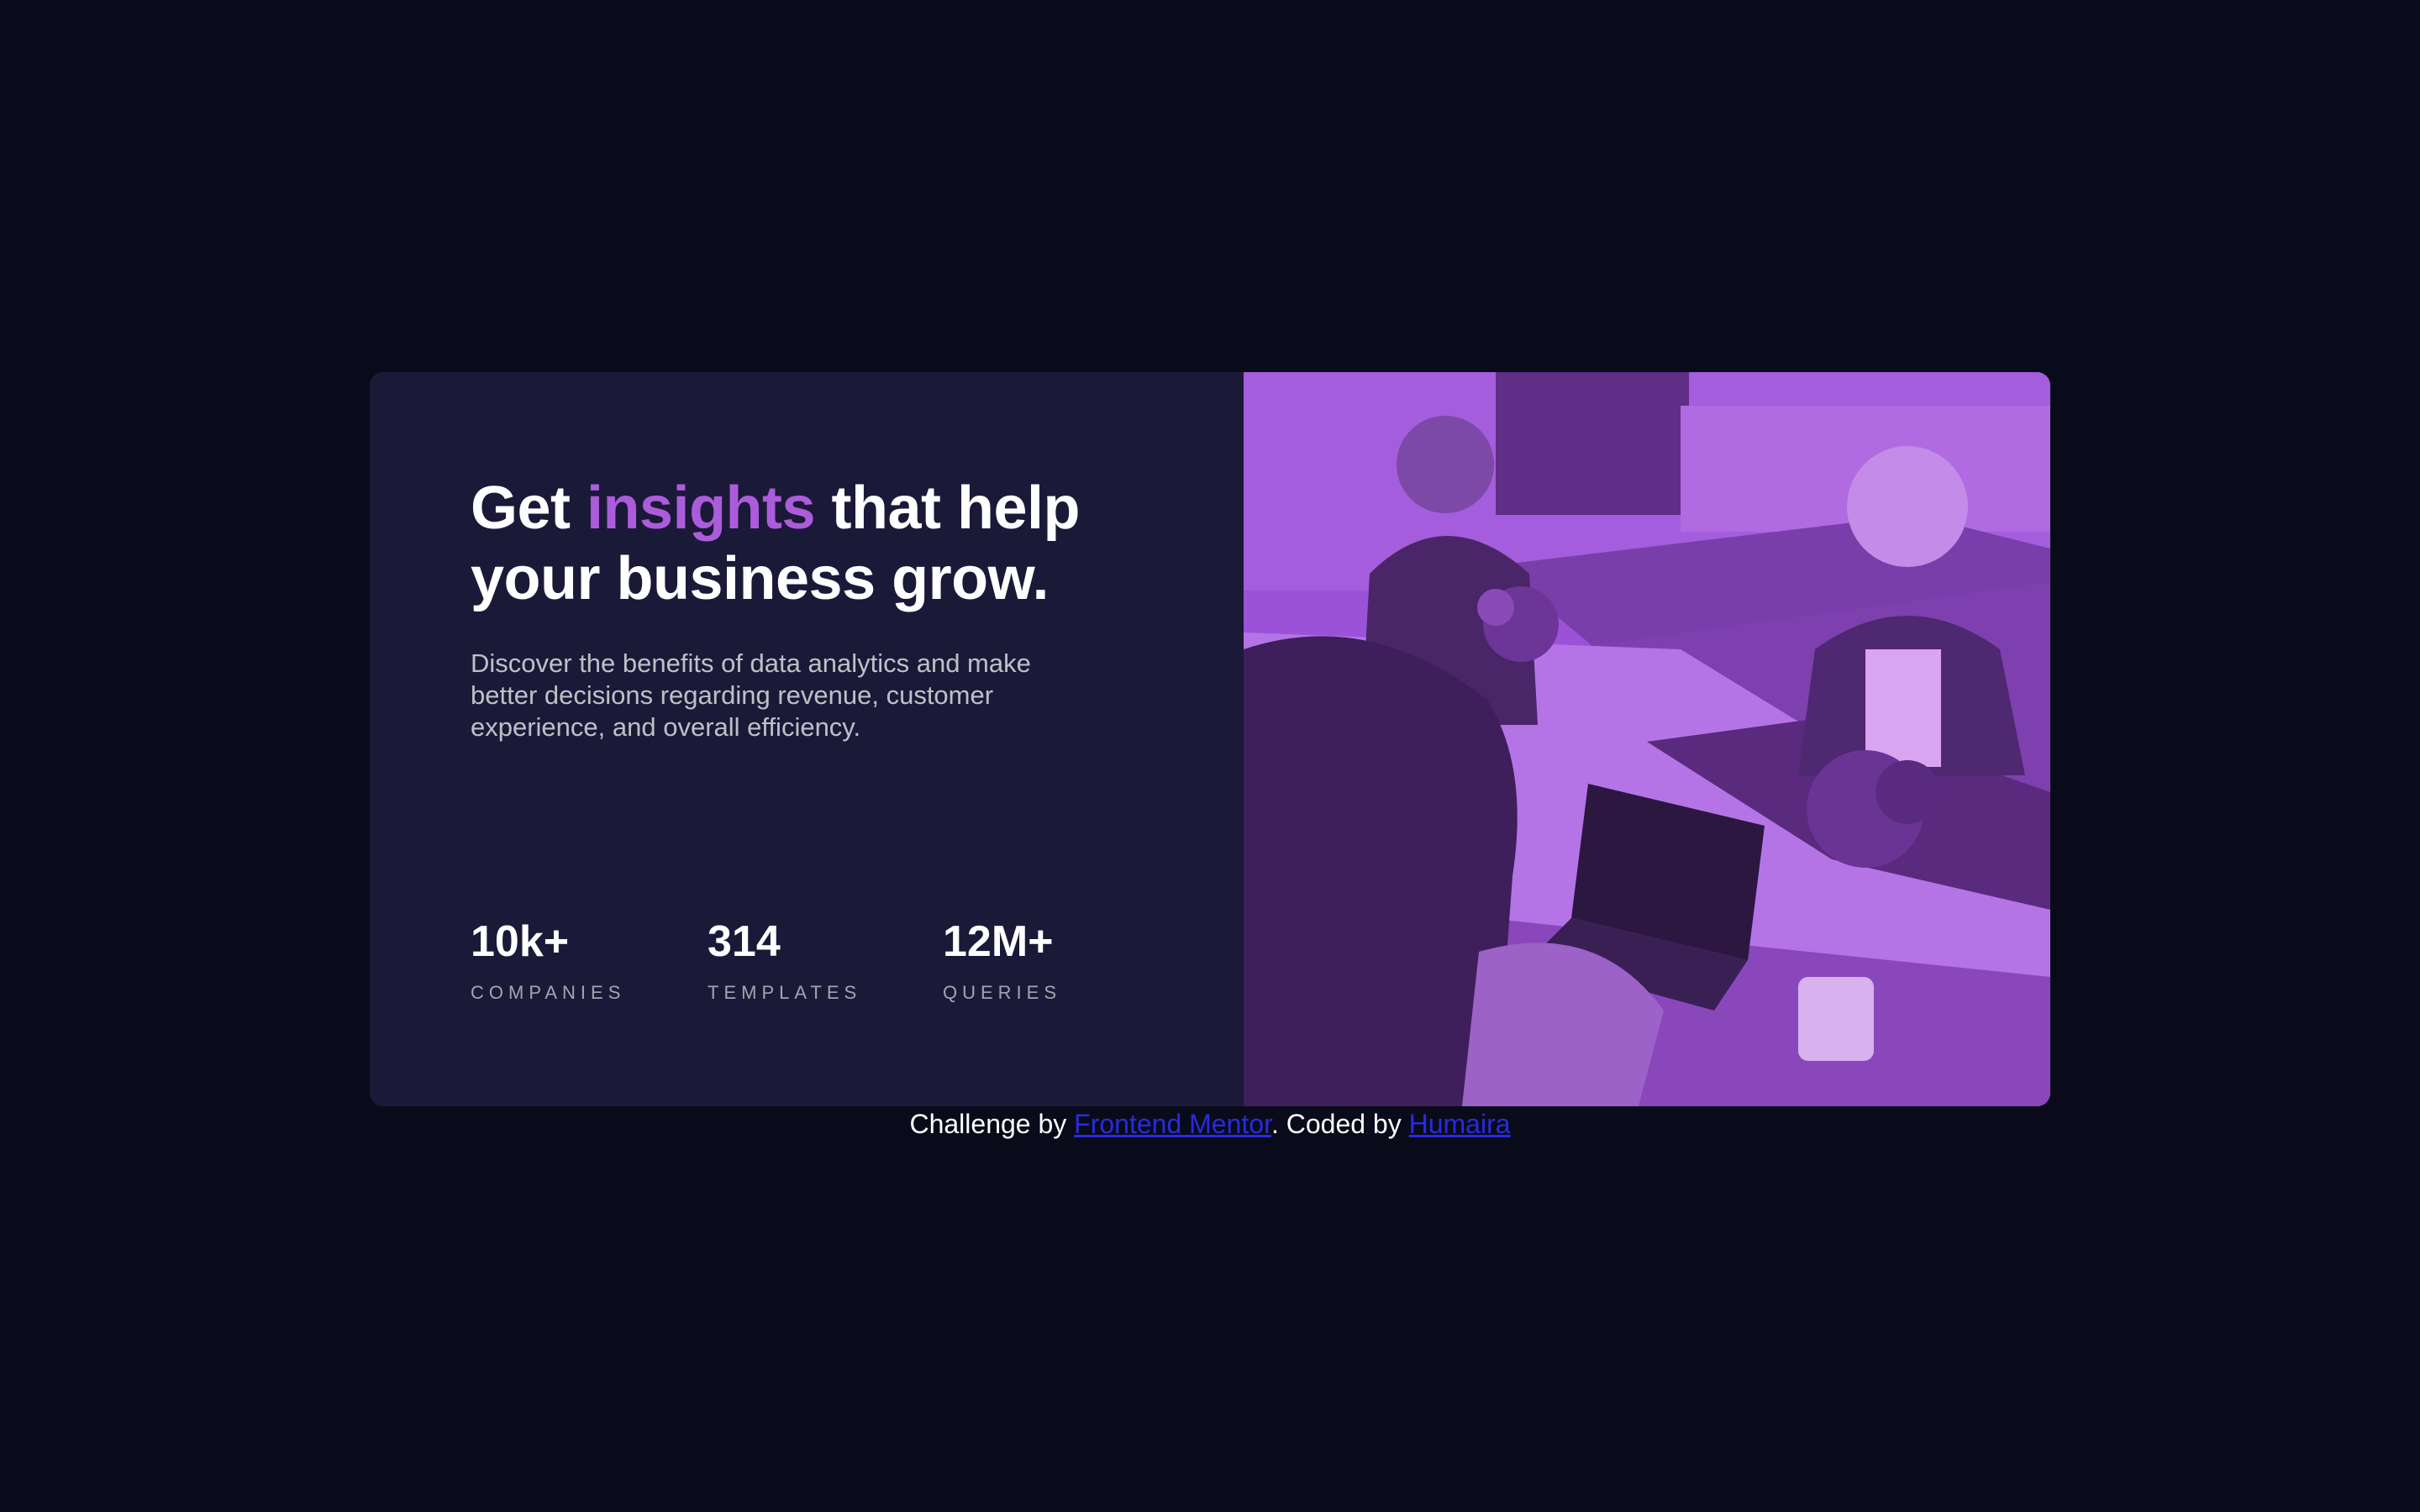 This screenshot has height=1512, width=2420. I want to click on headline-text-start: Get, so click(529, 508).